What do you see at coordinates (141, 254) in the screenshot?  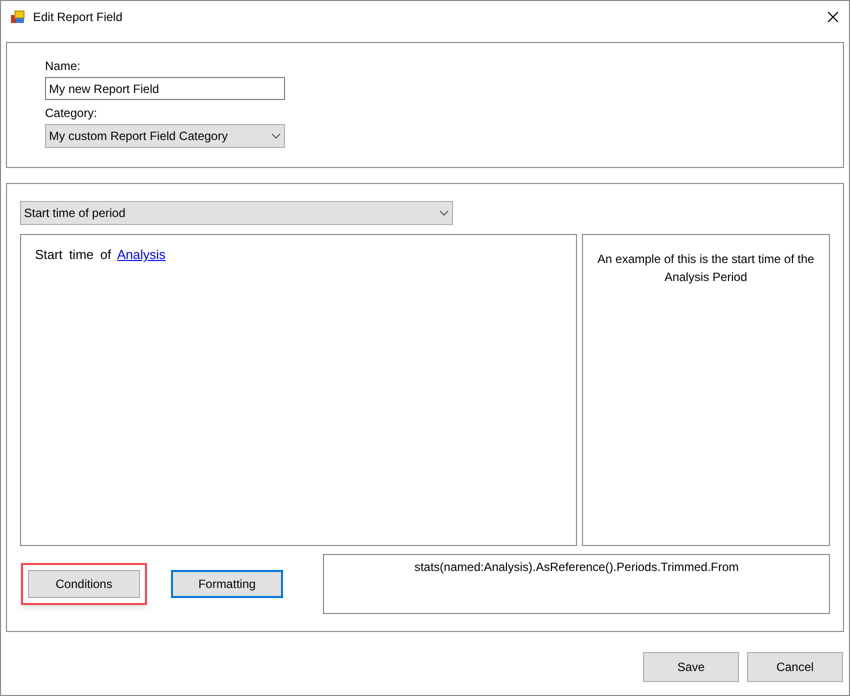 I see `analysis-link: Analysis` at bounding box center [141, 254].